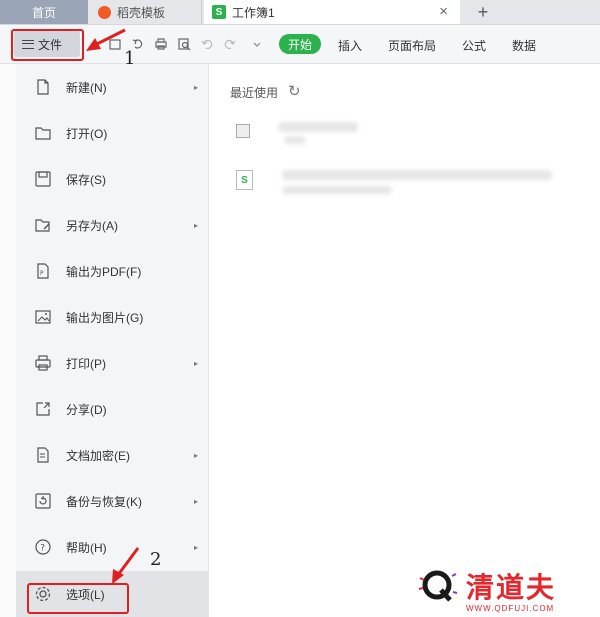 The width and height of the screenshot is (600, 617). What do you see at coordinates (87, 133) in the screenshot?
I see `menu-item-label: 打开(O)` at bounding box center [87, 133].